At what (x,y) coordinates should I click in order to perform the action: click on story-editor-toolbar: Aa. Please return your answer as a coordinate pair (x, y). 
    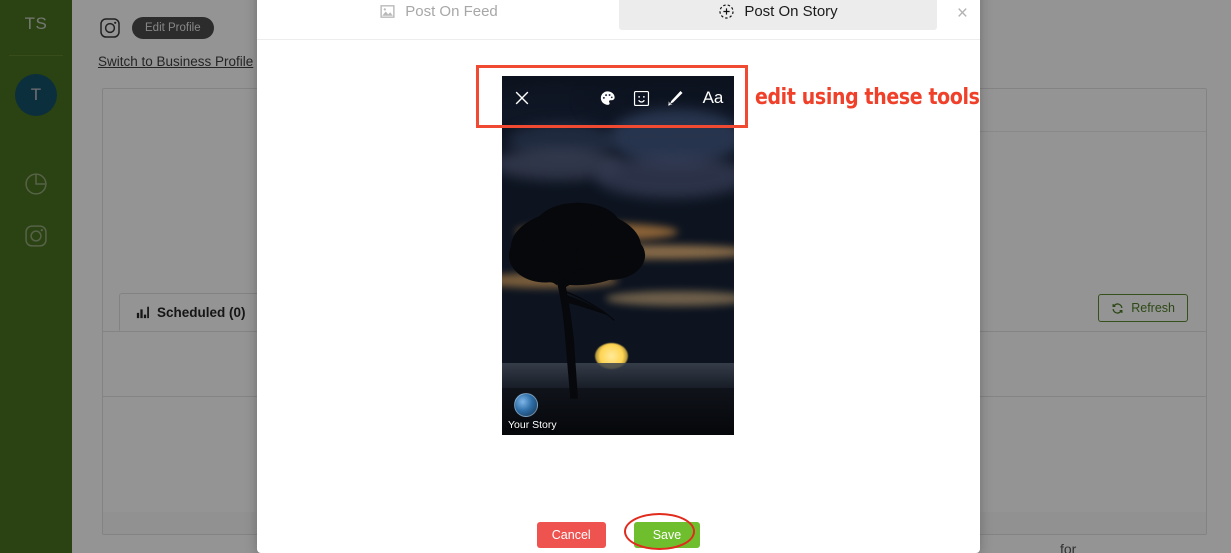
    Looking at the image, I should click on (618, 98).